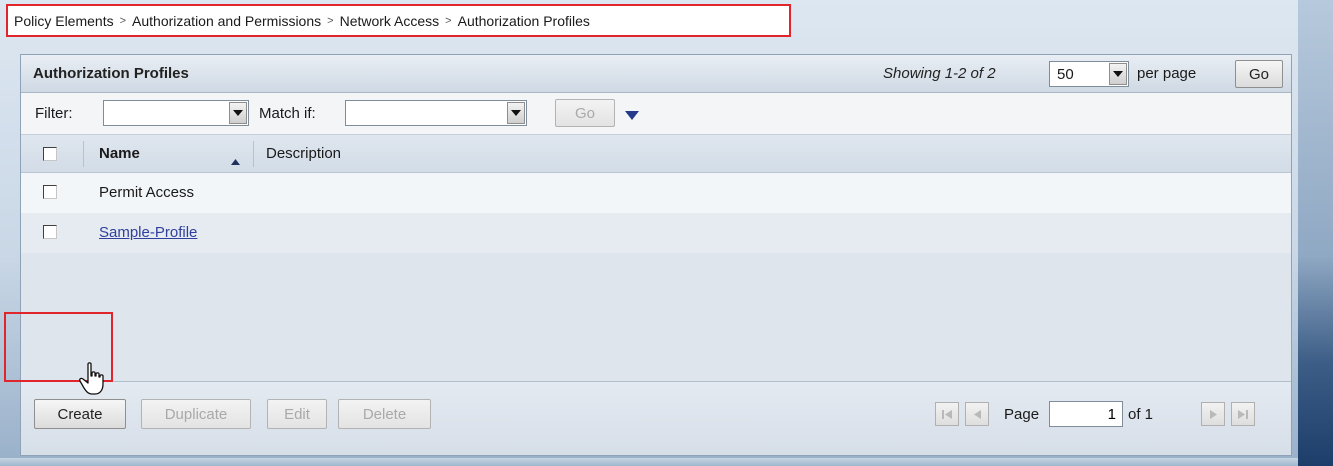  What do you see at coordinates (523, 20) in the screenshot?
I see `breadcrumb-item-authorization-profiles: Authorization Profiles` at bounding box center [523, 20].